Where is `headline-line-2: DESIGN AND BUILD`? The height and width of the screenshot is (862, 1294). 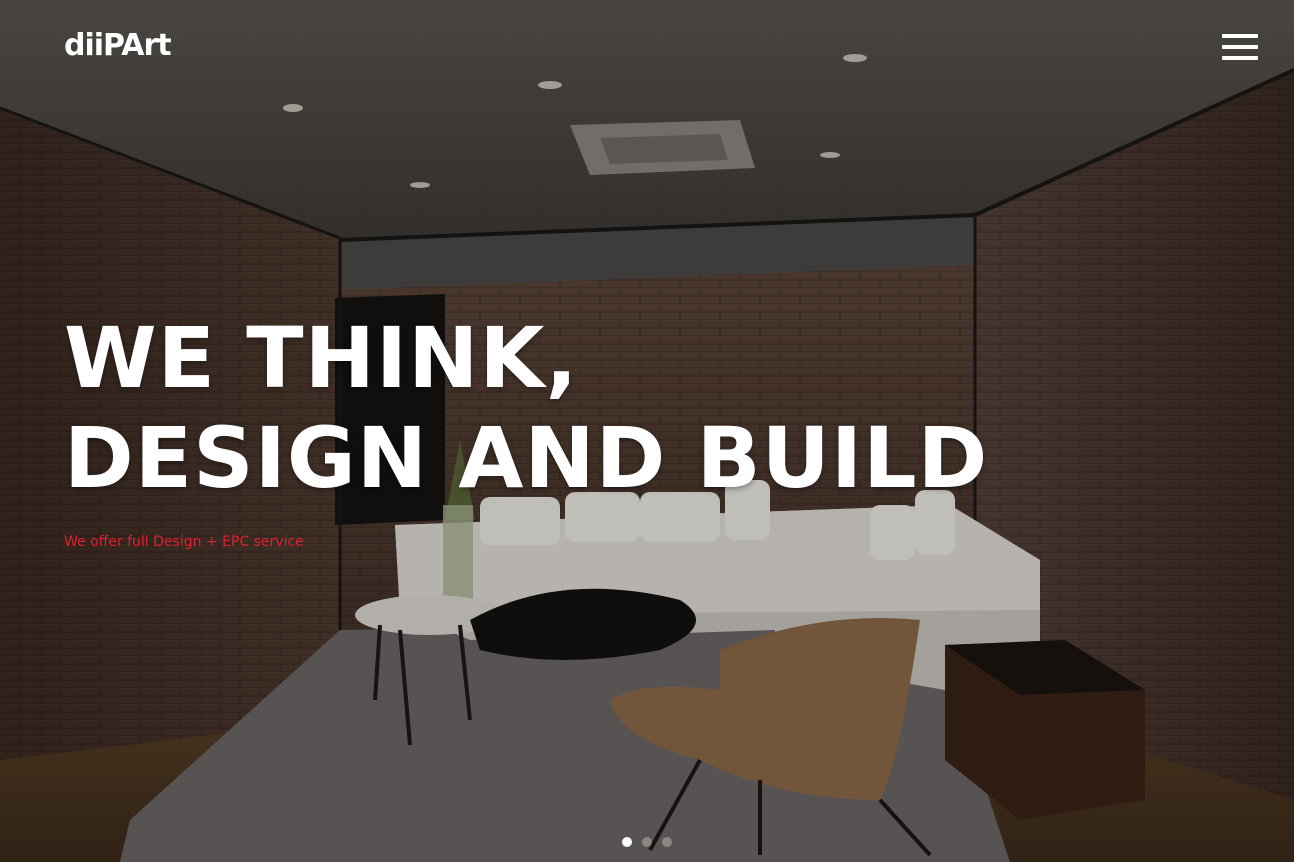 headline-line-2: DESIGN AND BUILD is located at coordinates (526, 458).